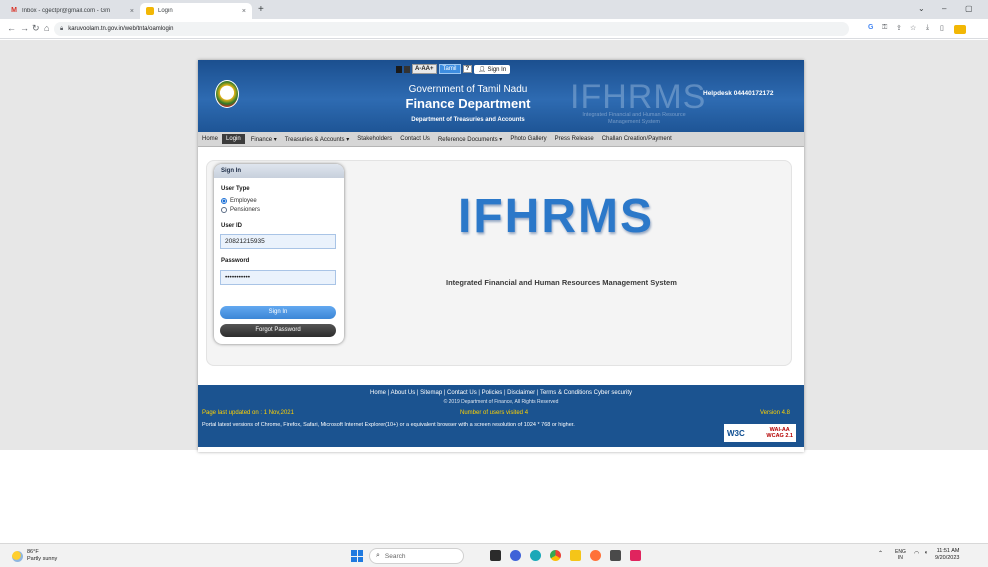 The height and width of the screenshot is (567, 988). I want to click on userid-label: User ID, so click(232, 226).